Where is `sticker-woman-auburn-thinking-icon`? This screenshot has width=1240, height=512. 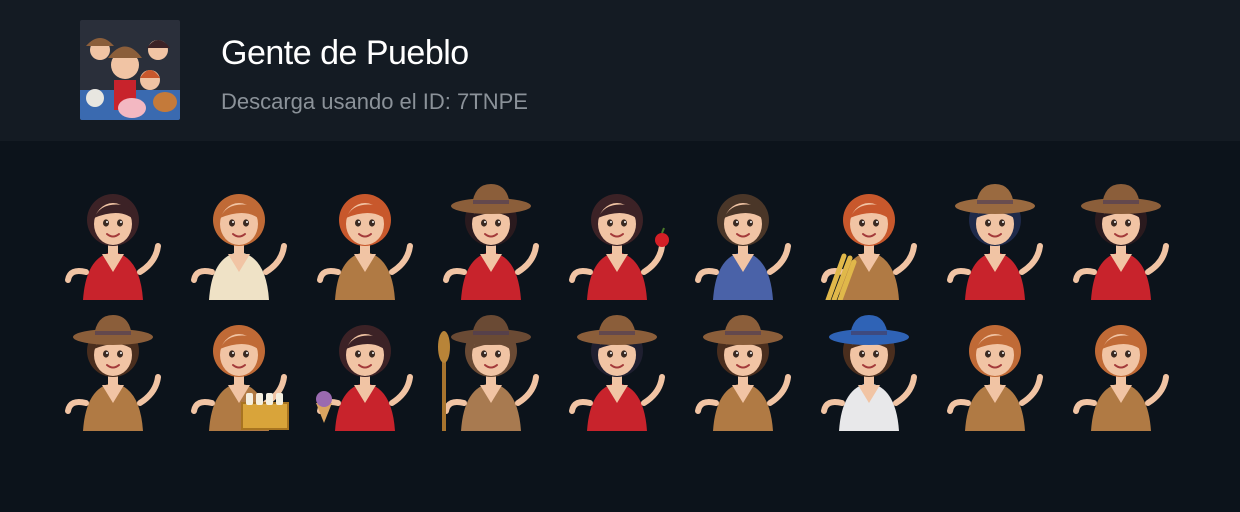 sticker-woman-auburn-thinking-icon is located at coordinates (995, 369).